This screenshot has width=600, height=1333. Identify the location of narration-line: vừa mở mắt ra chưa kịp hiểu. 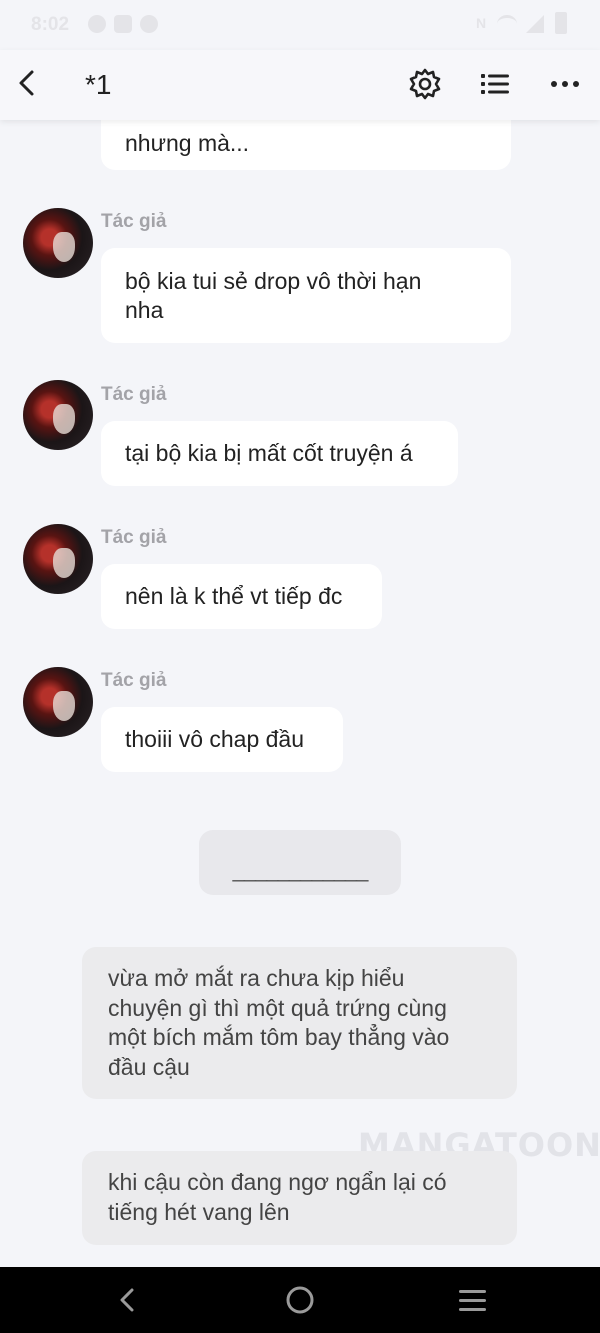
(256, 978).